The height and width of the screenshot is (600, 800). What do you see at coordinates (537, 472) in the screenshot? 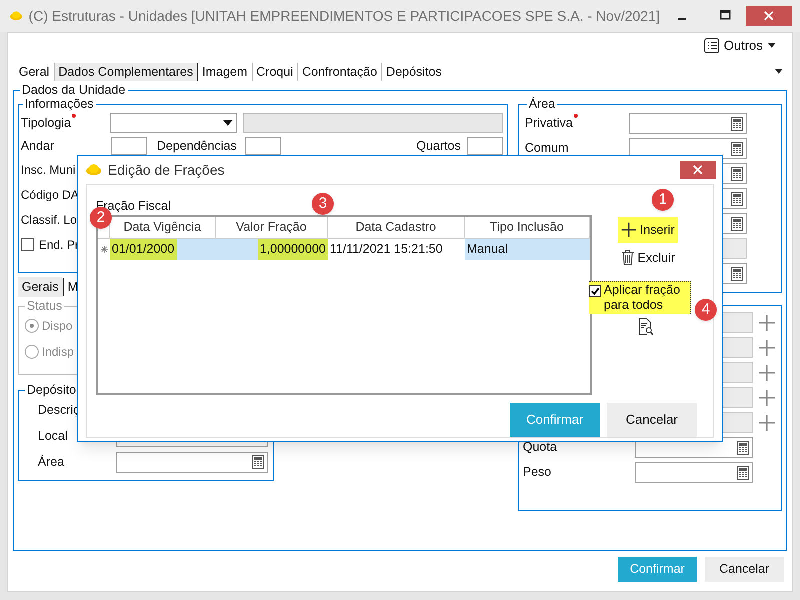
I see `field-label: Peso` at bounding box center [537, 472].